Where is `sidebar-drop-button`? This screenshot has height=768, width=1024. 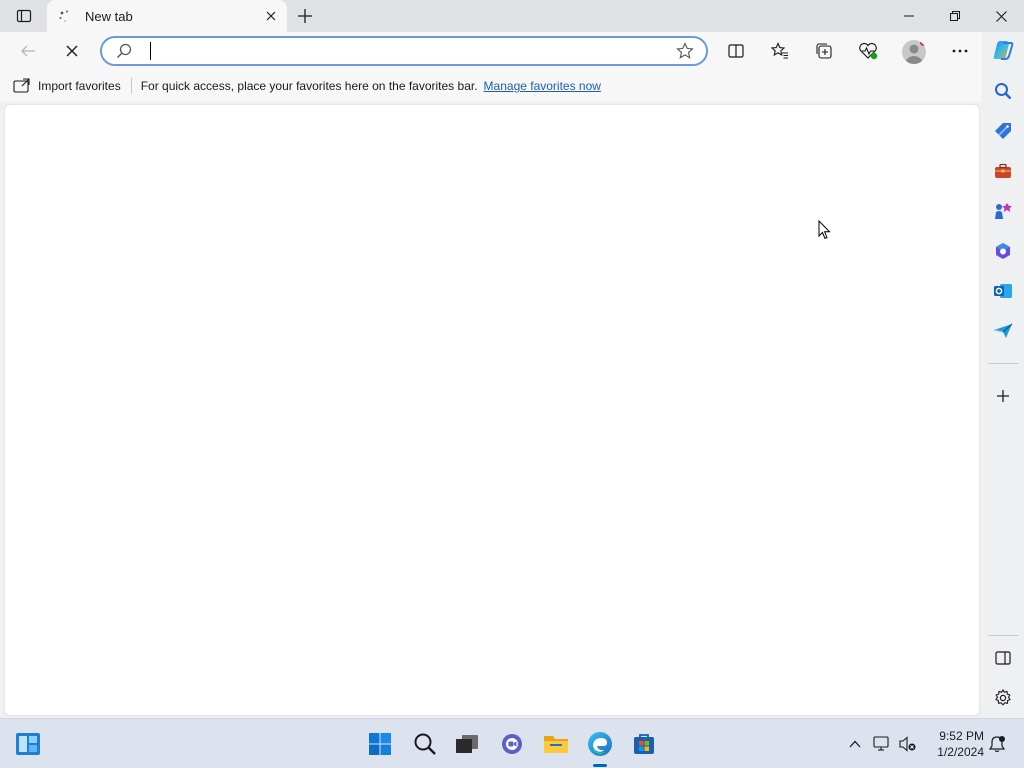 sidebar-drop-button is located at coordinates (1003, 331).